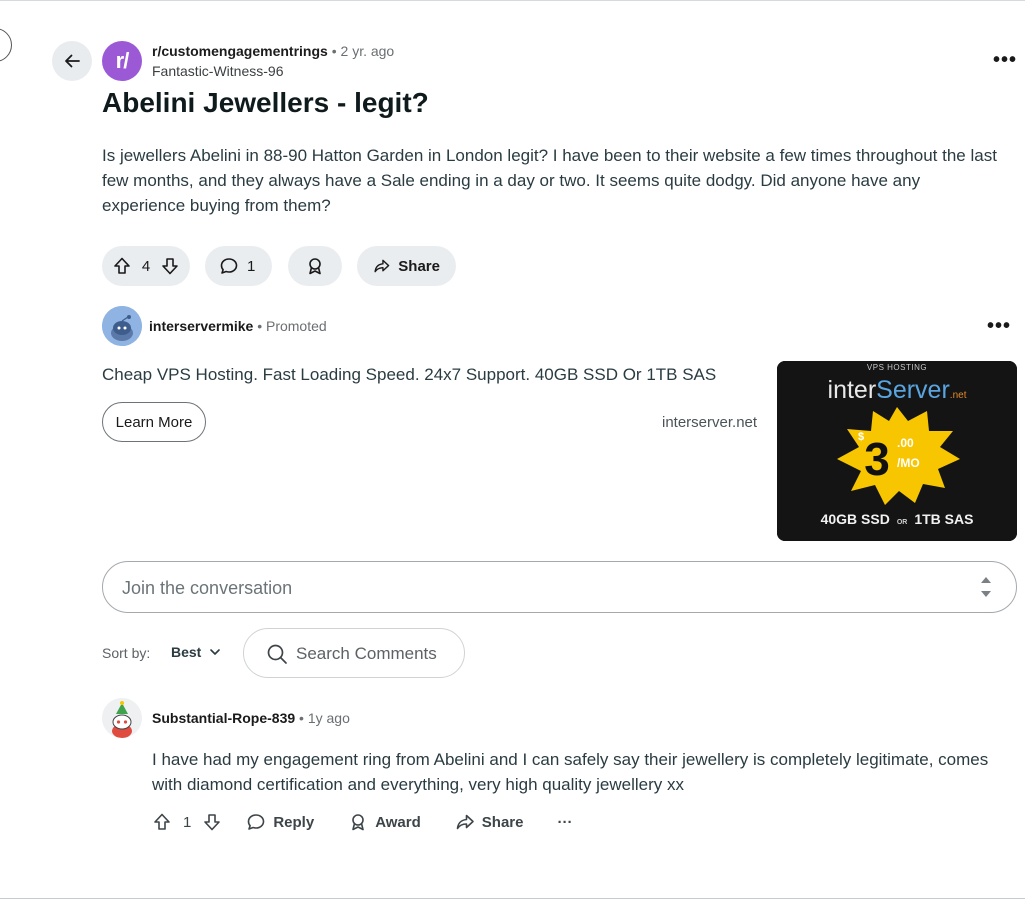 The image size is (1025, 901). Describe the element at coordinates (905, 443) in the screenshot. I see `price-cents: .00` at that location.